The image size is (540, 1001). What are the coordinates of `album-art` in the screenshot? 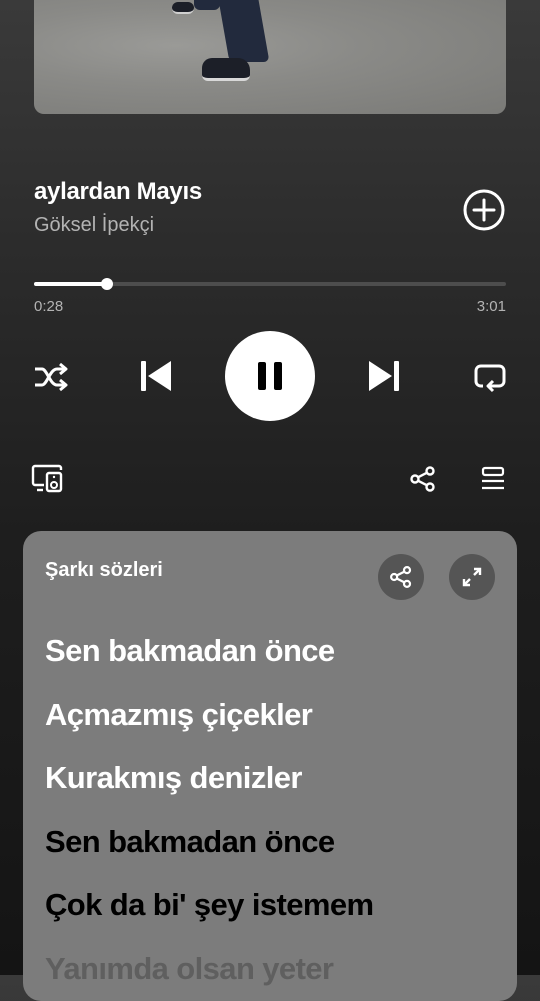 It's located at (270, 57).